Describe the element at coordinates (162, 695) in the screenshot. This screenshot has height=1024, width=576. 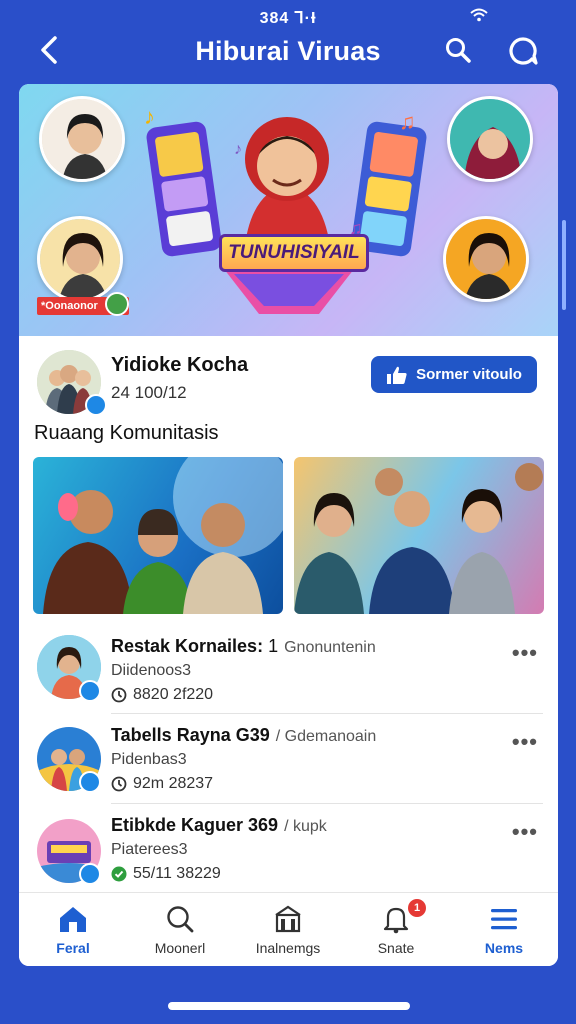
I see `list-item-time: 8820 2f220` at that location.